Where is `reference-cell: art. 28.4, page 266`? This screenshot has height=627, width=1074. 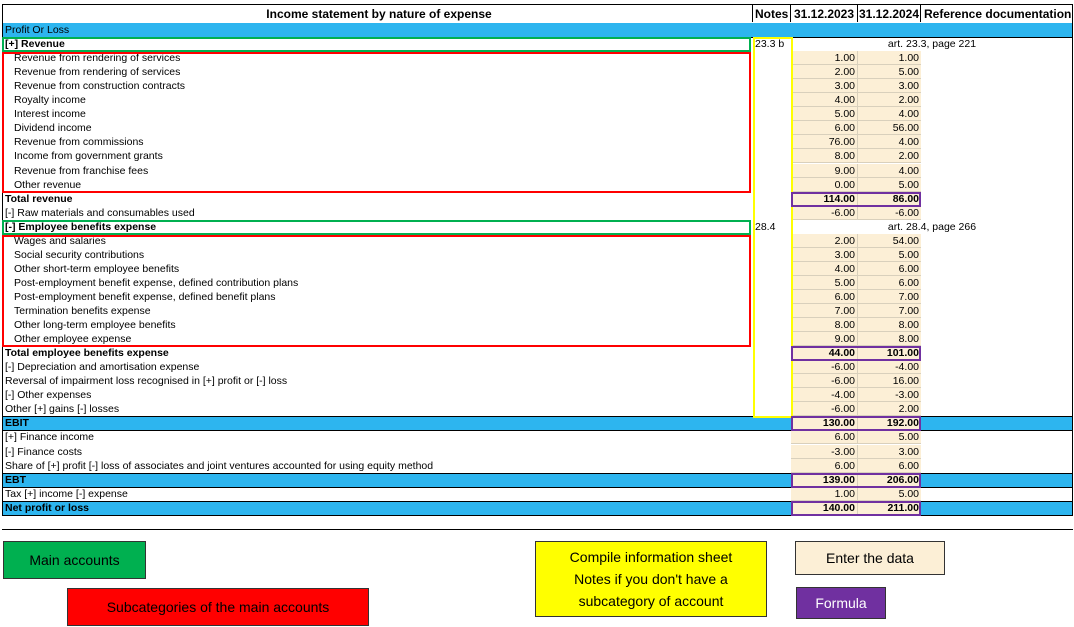 reference-cell: art. 28.4, page 266 is located at coordinates (932, 227).